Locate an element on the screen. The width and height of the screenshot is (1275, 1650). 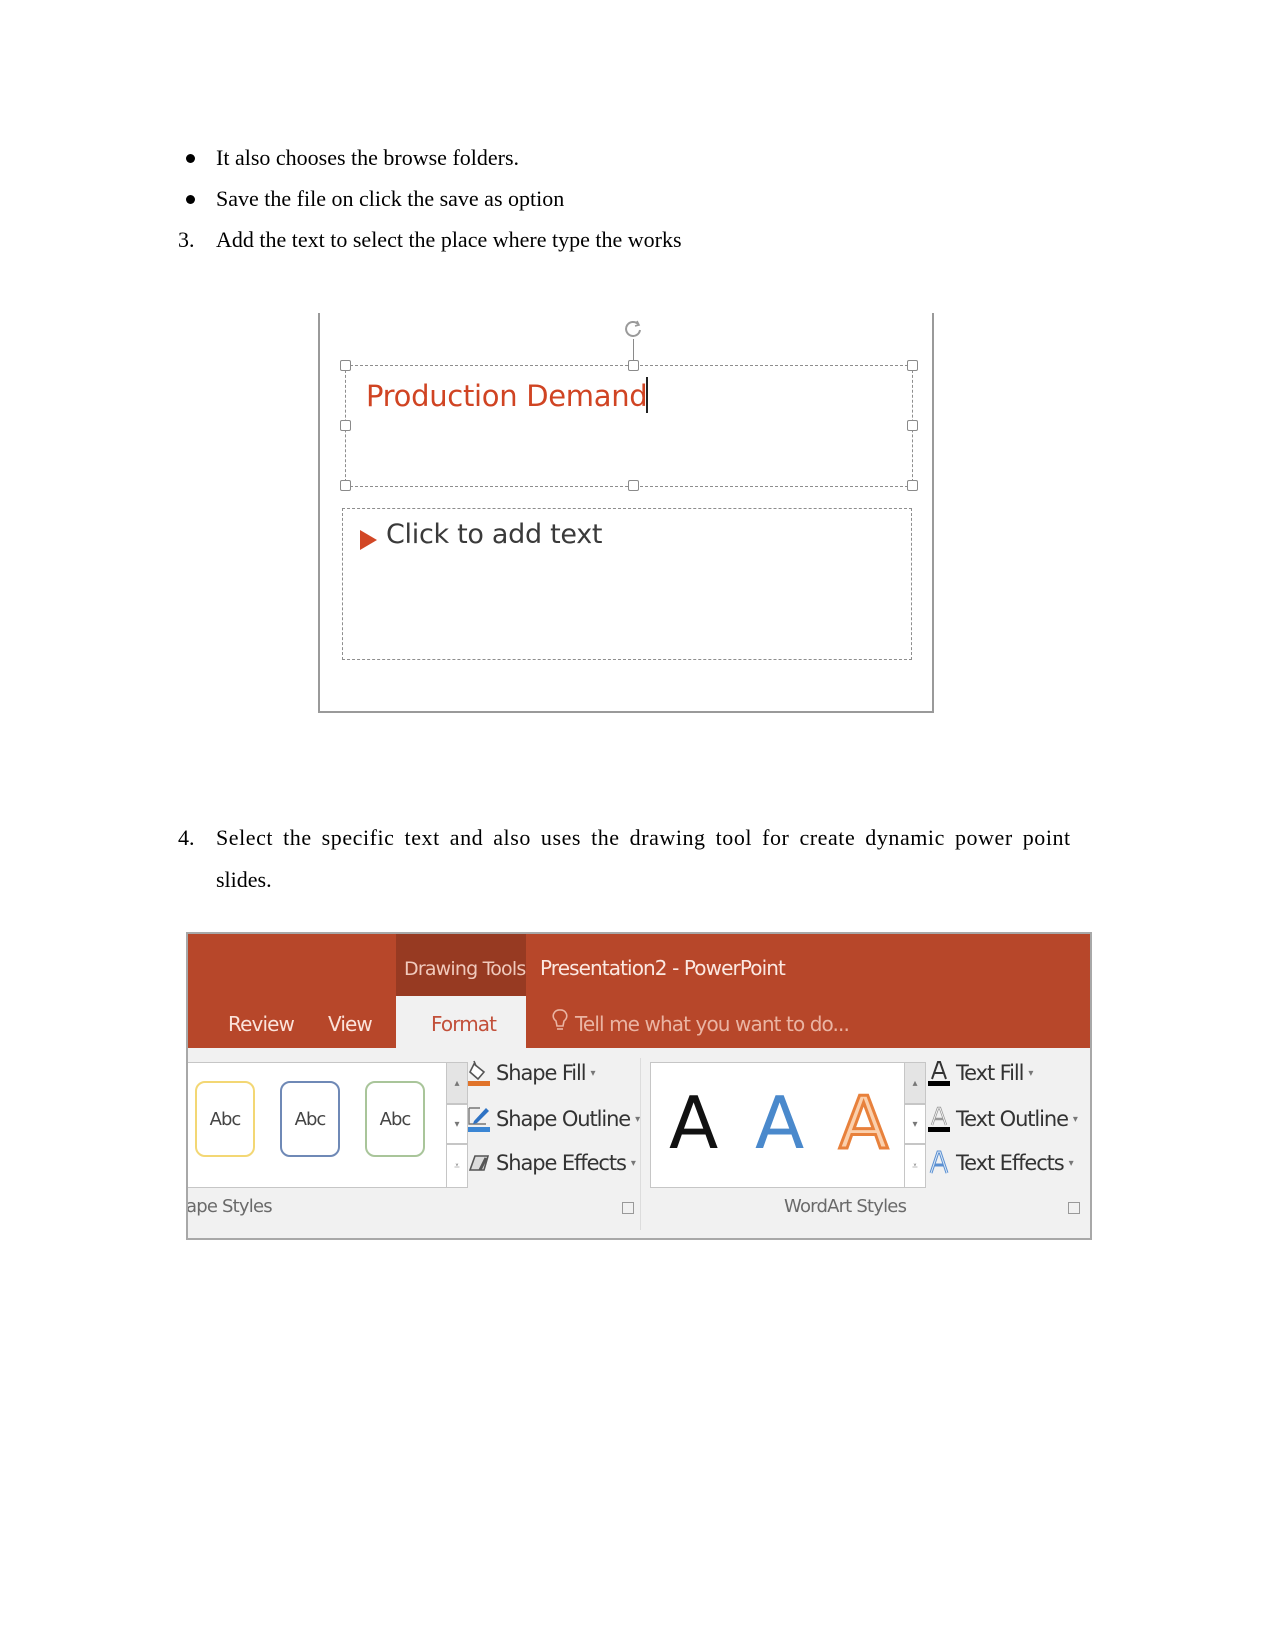
wordart-styles-gallery: A A A is located at coordinates (780, 1125).